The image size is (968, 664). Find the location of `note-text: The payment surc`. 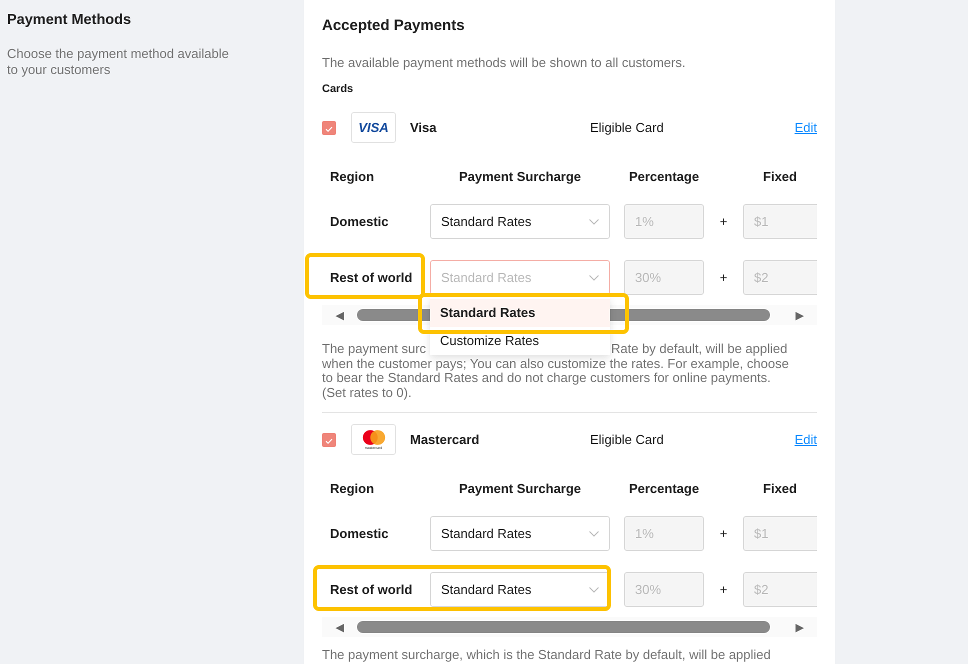

note-text: The payment surc is located at coordinates (374, 349).